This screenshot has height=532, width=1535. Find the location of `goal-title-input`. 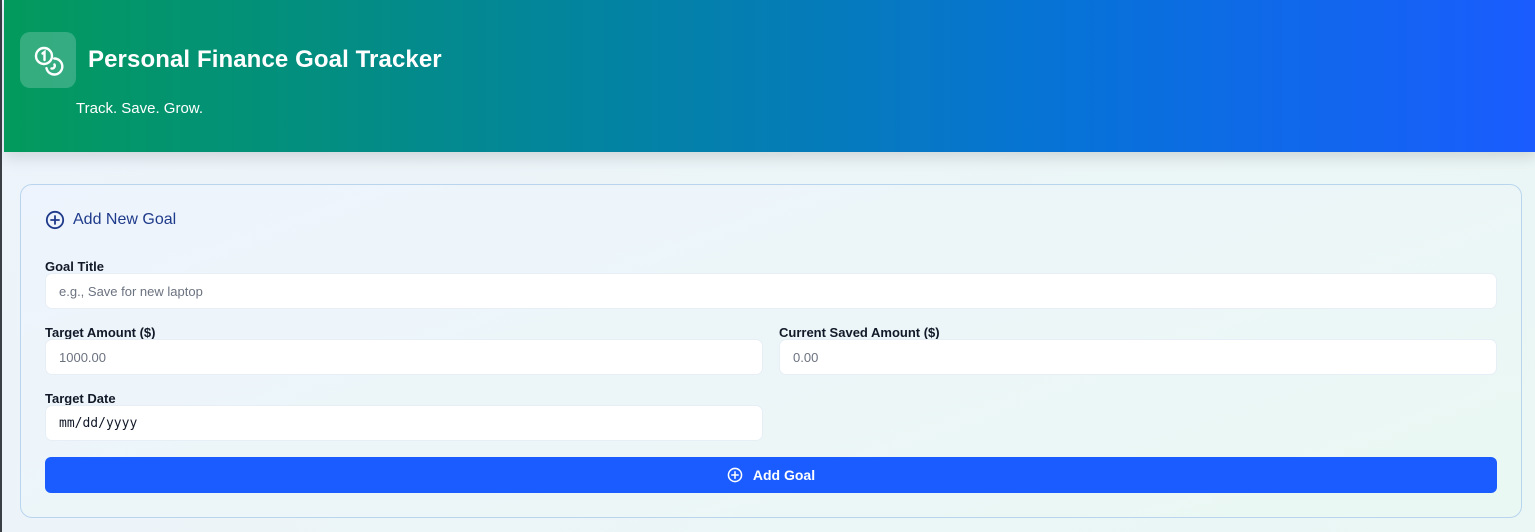

goal-title-input is located at coordinates (771, 291).